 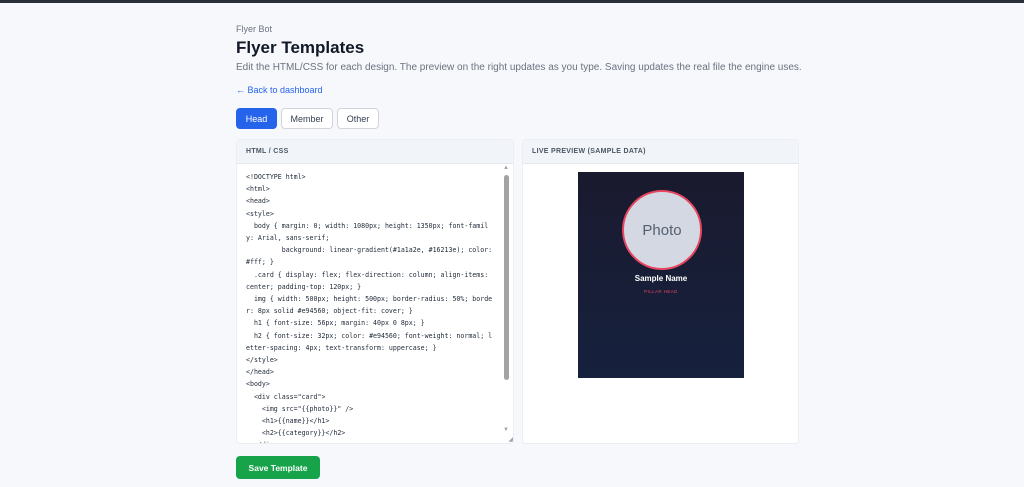 What do you see at coordinates (662, 230) in the screenshot?
I see `photo-placeholder: Photo` at bounding box center [662, 230].